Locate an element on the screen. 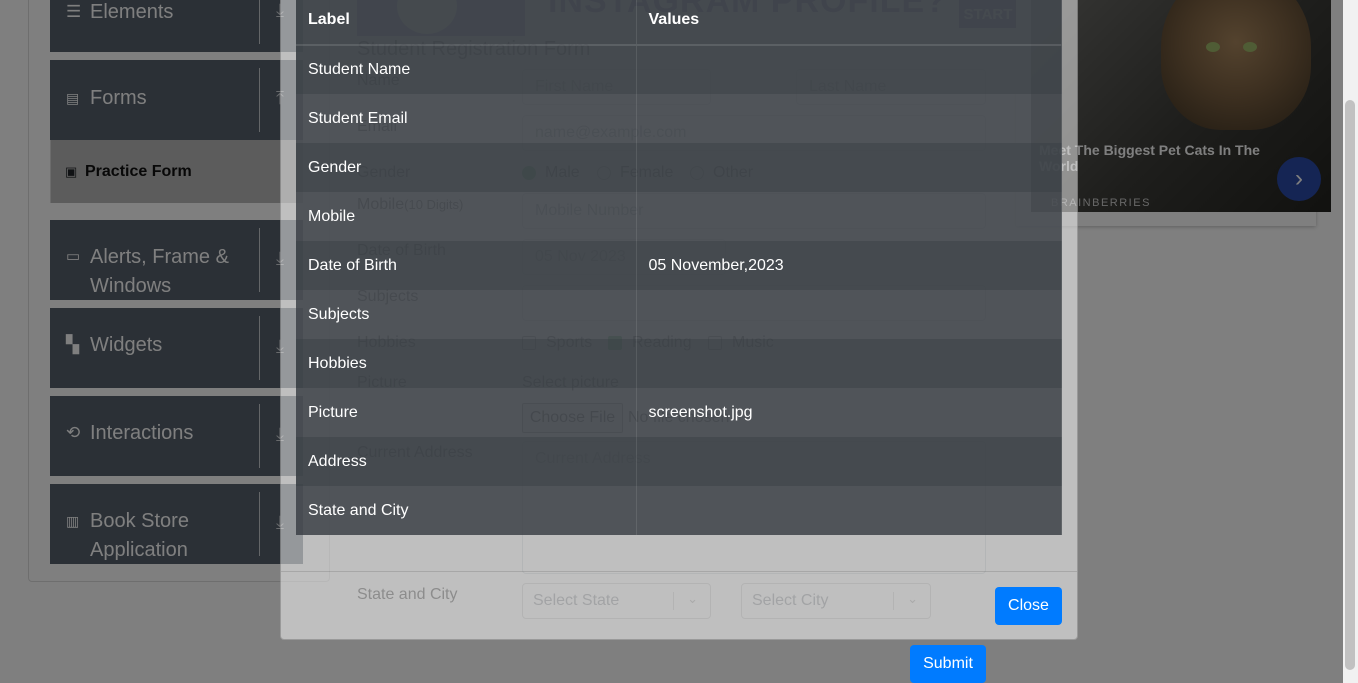 The image size is (1358, 683). row-label: Subjects is located at coordinates (466, 314).